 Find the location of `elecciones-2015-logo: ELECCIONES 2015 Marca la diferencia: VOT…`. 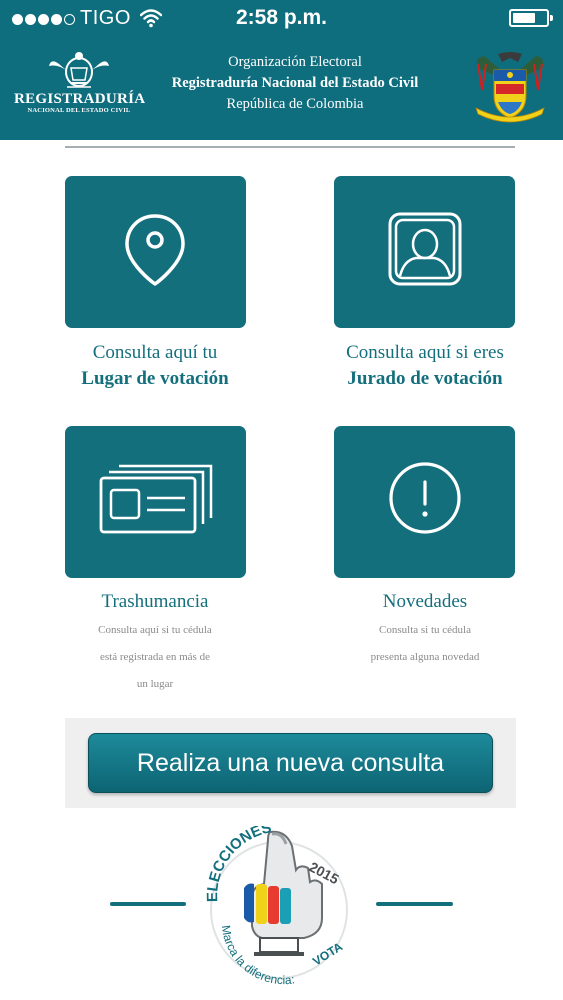

elecciones-2015-logo: ELECCIONES 2015 Marca la diferencia: VOT… is located at coordinates (276, 906).